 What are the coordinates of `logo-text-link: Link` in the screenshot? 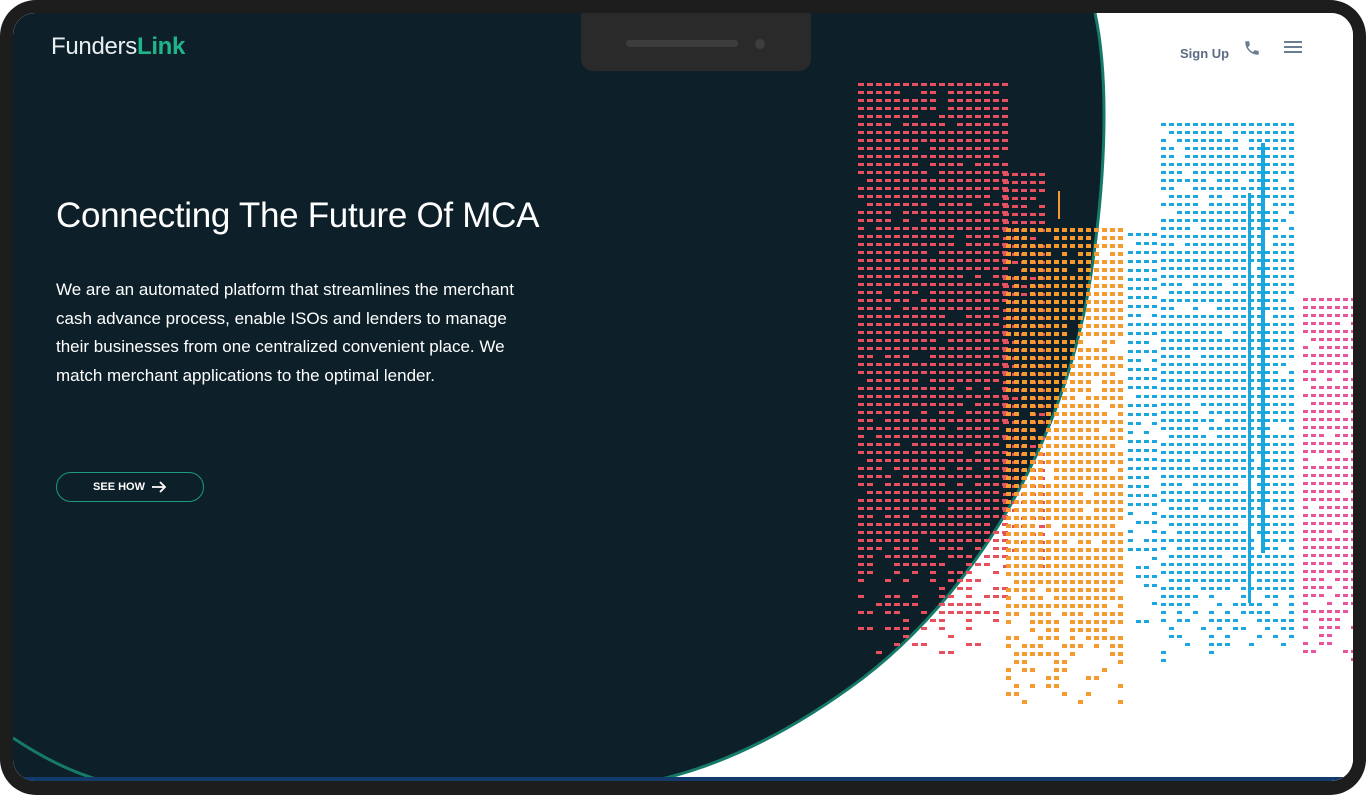 It's located at (161, 46).